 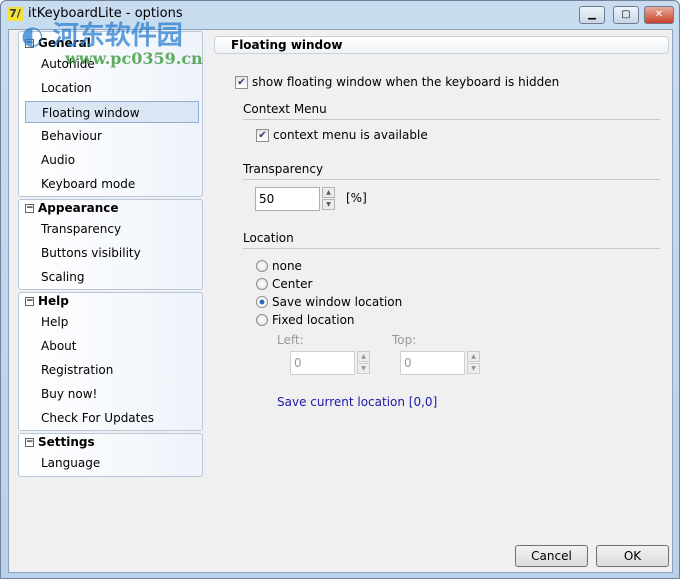 What do you see at coordinates (112, 184) in the screenshot?
I see `sidebar-item: Keyboard mode` at bounding box center [112, 184].